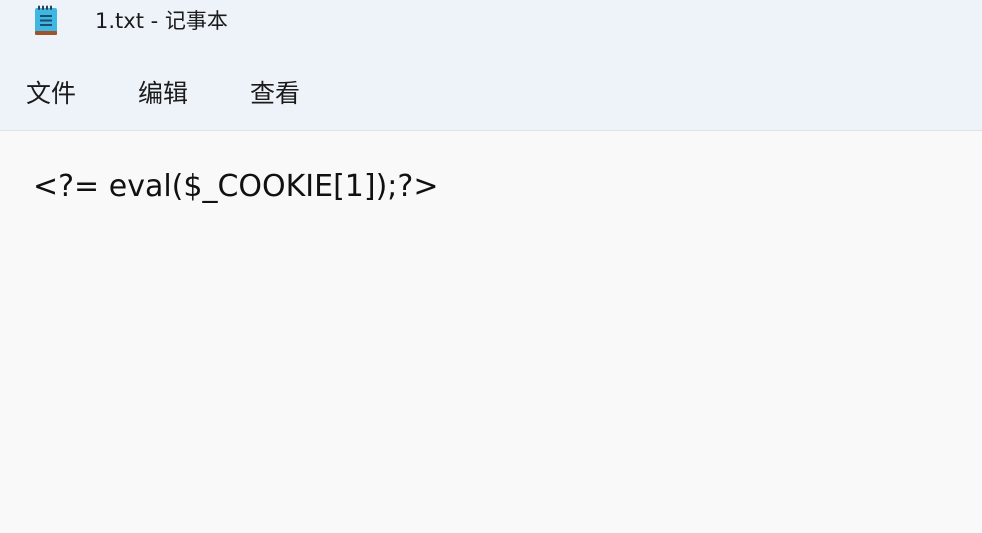 The width and height of the screenshot is (982, 533). What do you see at coordinates (46, 21) in the screenshot?
I see `notepad-icon` at bounding box center [46, 21].